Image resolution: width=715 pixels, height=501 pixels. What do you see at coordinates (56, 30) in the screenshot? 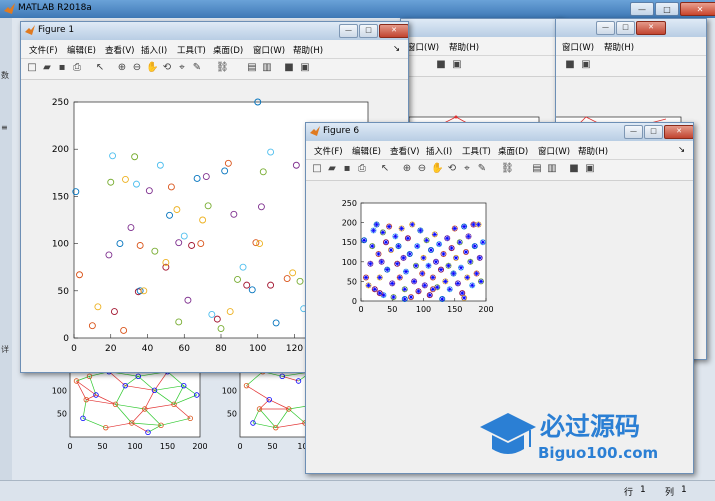
I see `figure-1-title: Figure 1` at bounding box center [56, 30].